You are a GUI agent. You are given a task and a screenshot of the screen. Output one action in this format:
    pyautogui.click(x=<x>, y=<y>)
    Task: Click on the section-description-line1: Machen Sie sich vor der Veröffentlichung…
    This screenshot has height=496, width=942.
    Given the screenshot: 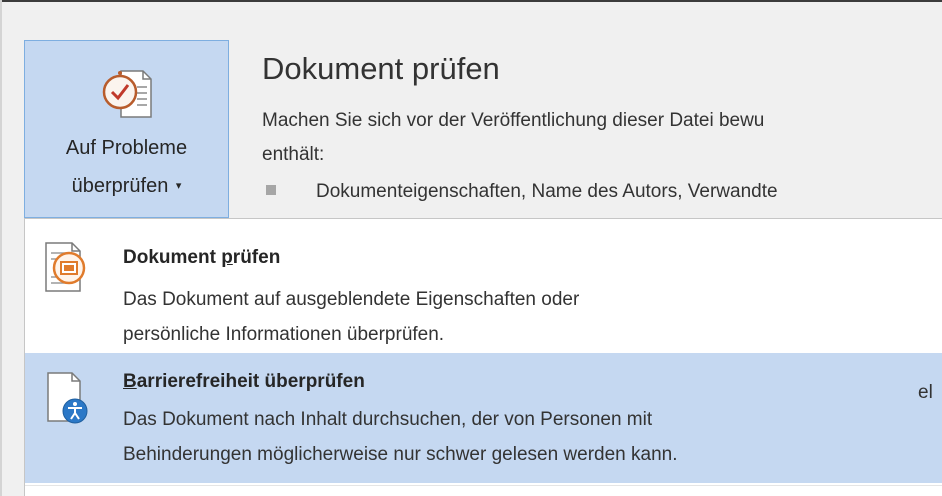 What is the action you would take?
    pyautogui.click(x=513, y=120)
    